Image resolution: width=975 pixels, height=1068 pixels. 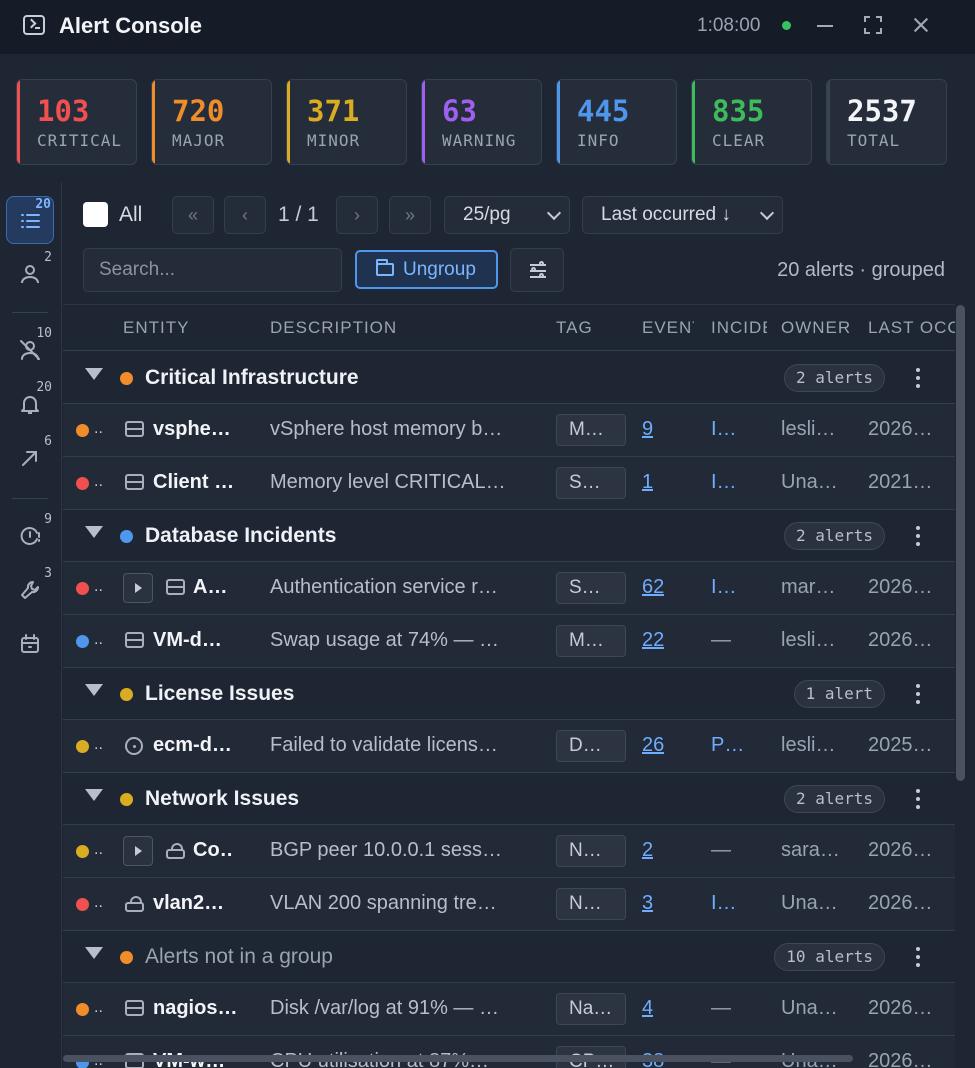 What do you see at coordinates (134, 1008) in the screenshot?
I see `server-icon` at bounding box center [134, 1008].